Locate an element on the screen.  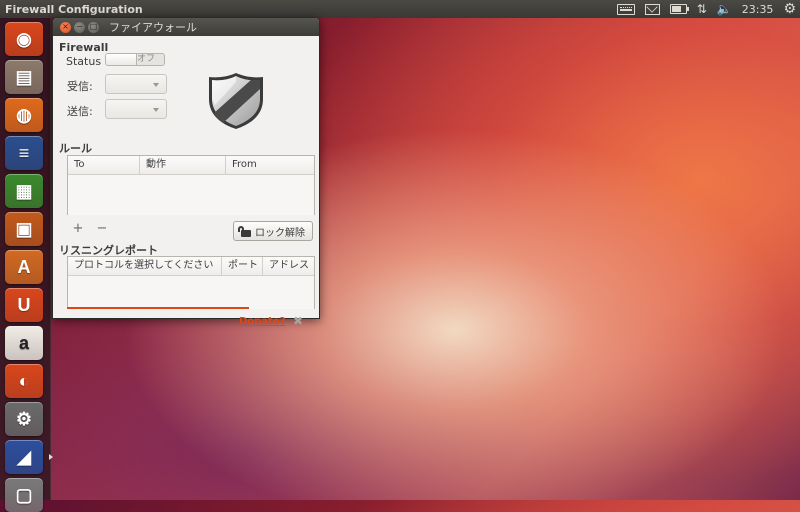
window-maximize-button: □ is located at coordinates (93, 27).